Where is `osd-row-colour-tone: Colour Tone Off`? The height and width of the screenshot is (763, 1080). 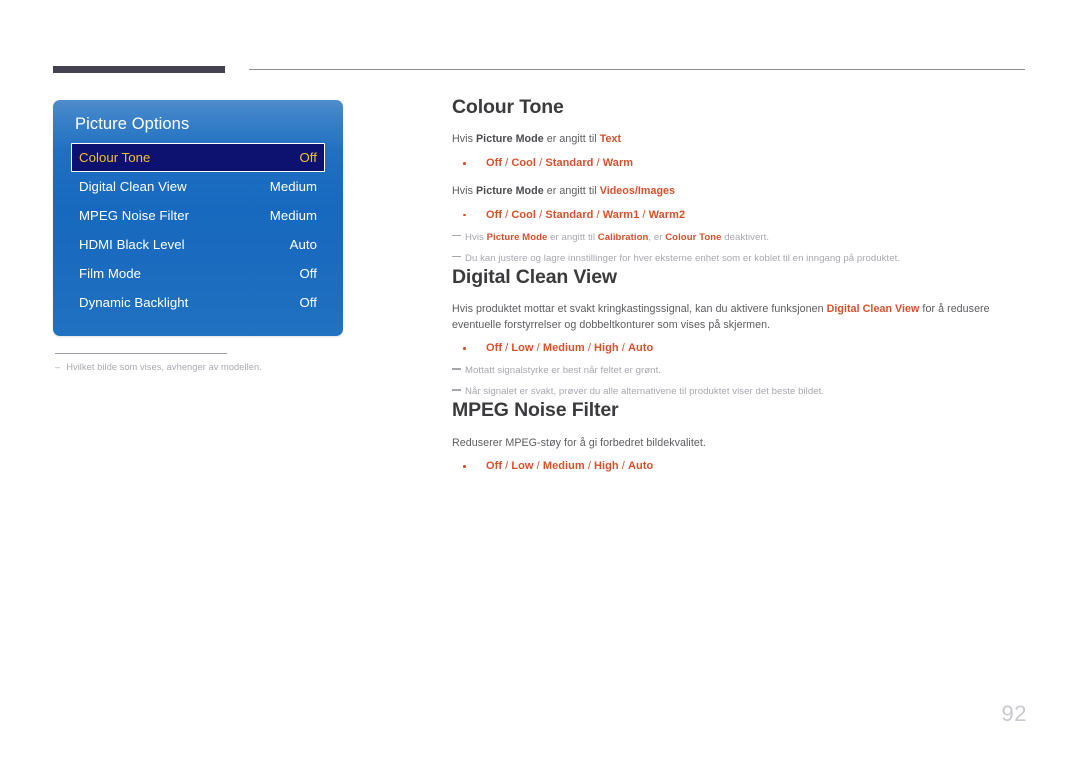 osd-row-colour-tone: Colour Tone Off is located at coordinates (198, 157).